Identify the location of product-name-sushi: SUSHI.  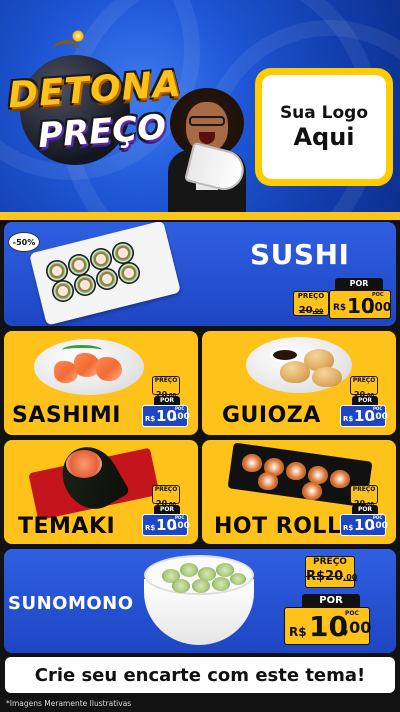
(300, 254).